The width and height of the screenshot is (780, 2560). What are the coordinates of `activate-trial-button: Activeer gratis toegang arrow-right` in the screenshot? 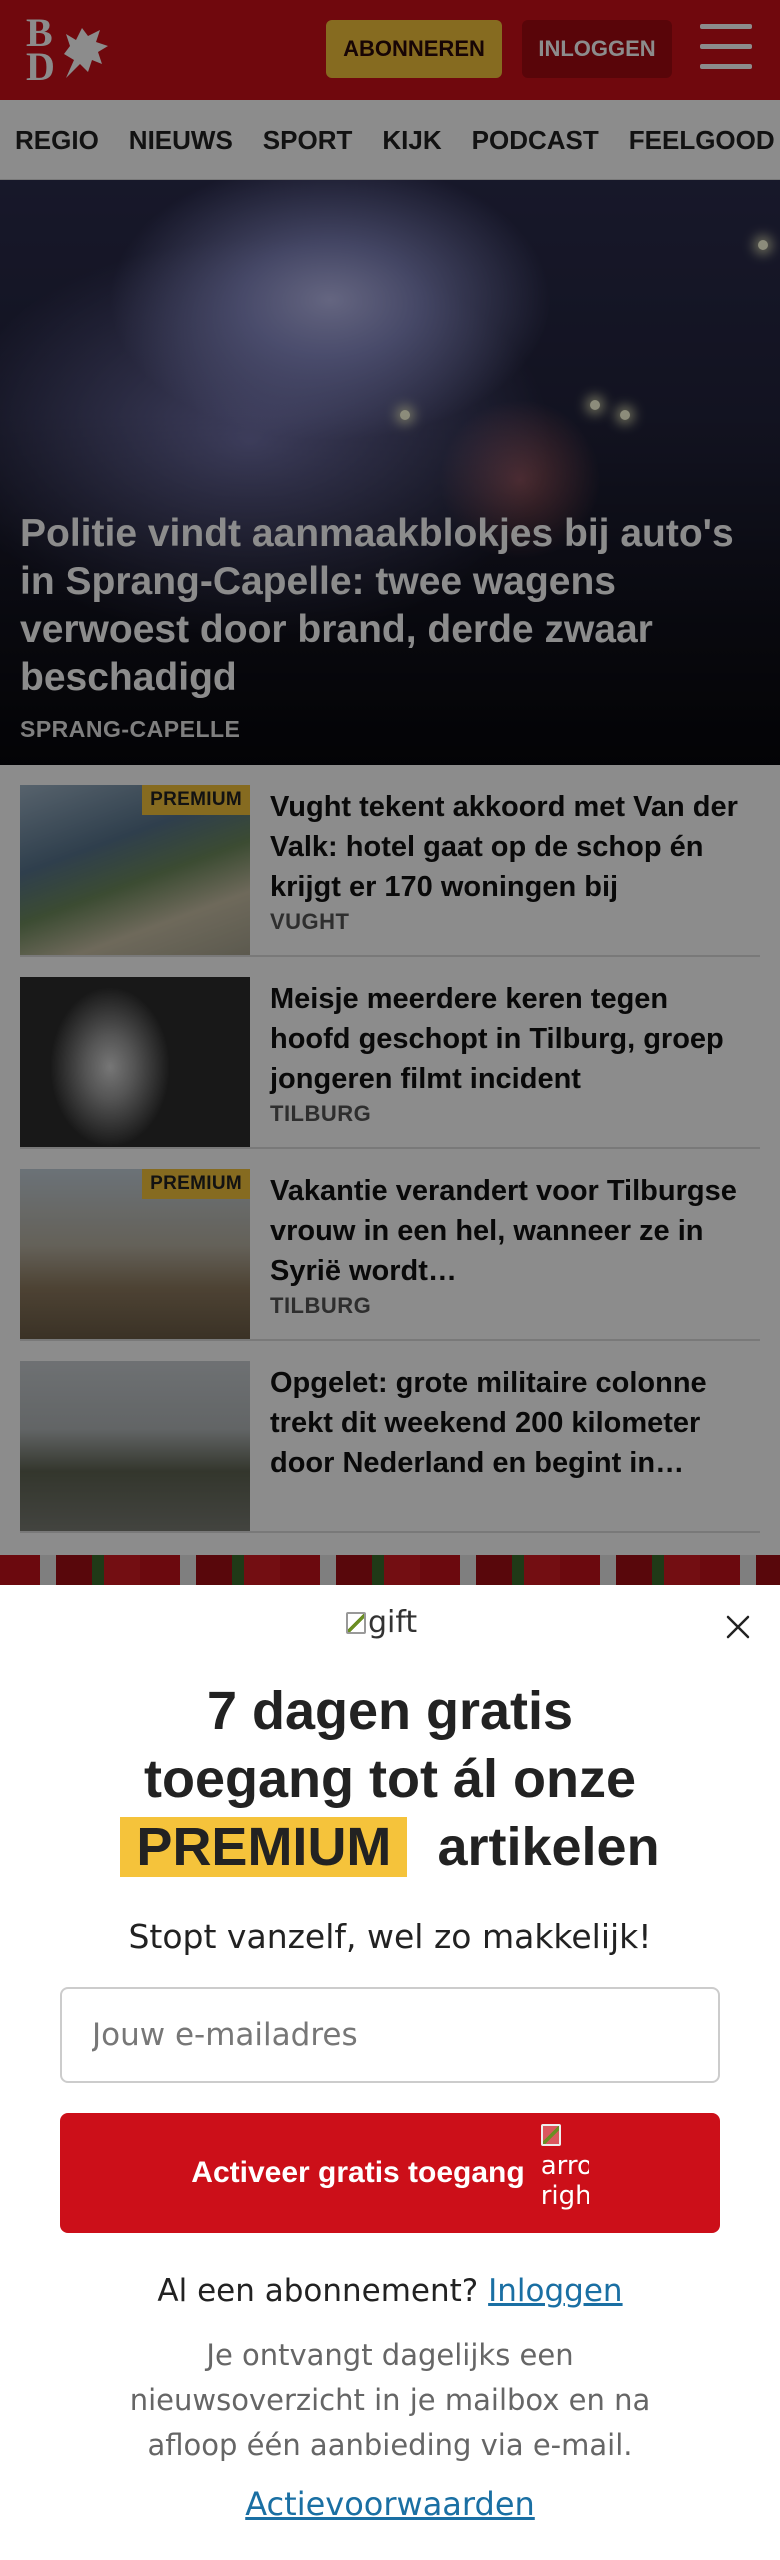 It's located at (390, 2173).